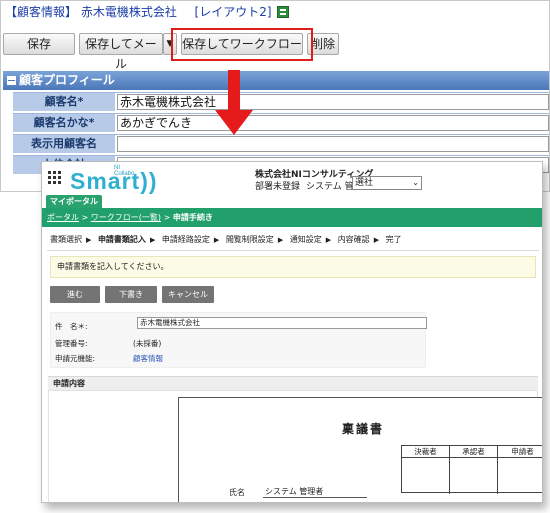 Image resolution: width=550 pixels, height=513 pixels. I want to click on subject-label: 件 名＊:, so click(71, 326).